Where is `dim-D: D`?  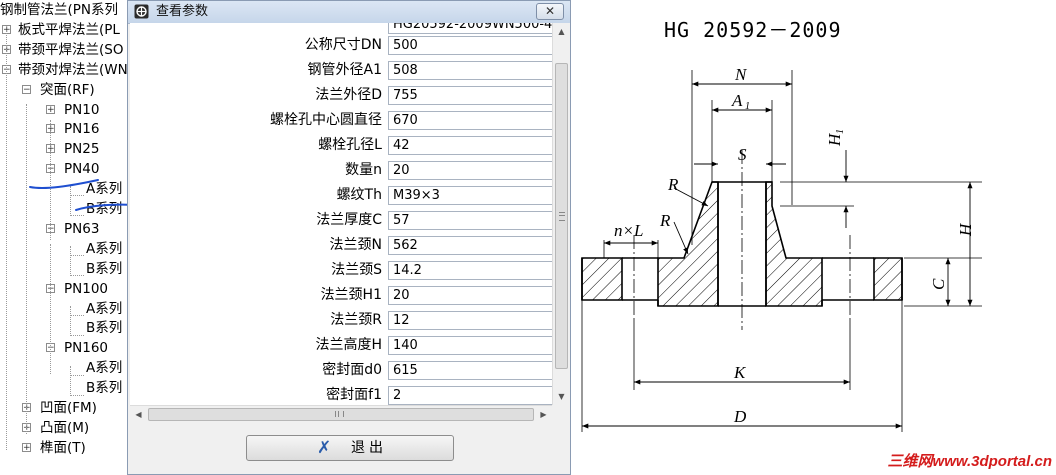 dim-D: D is located at coordinates (740, 416).